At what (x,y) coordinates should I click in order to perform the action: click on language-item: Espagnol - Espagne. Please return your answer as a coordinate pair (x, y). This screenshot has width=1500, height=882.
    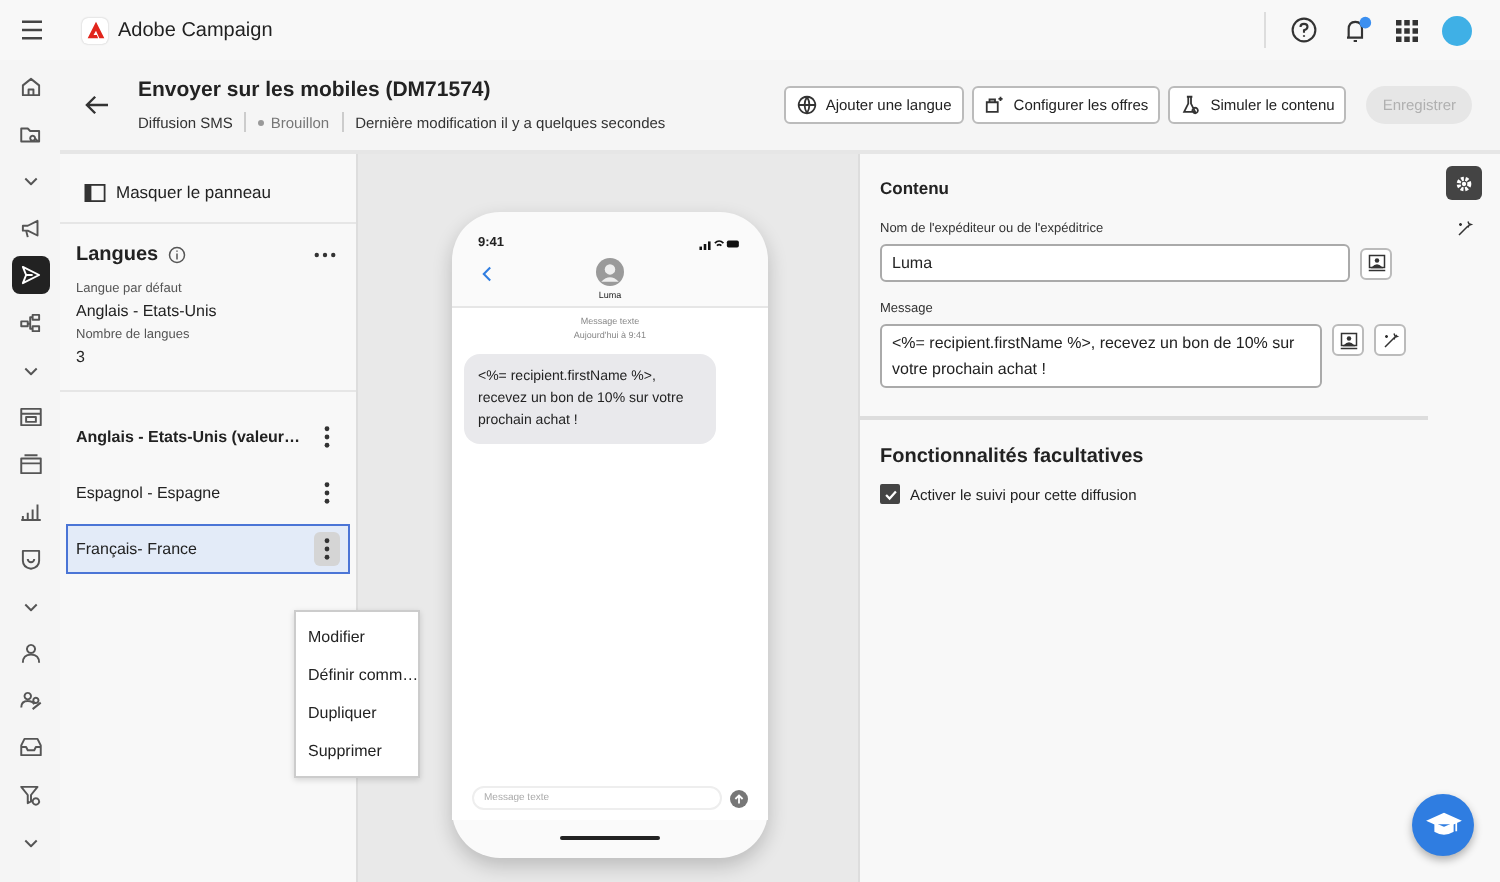
    Looking at the image, I should click on (208, 493).